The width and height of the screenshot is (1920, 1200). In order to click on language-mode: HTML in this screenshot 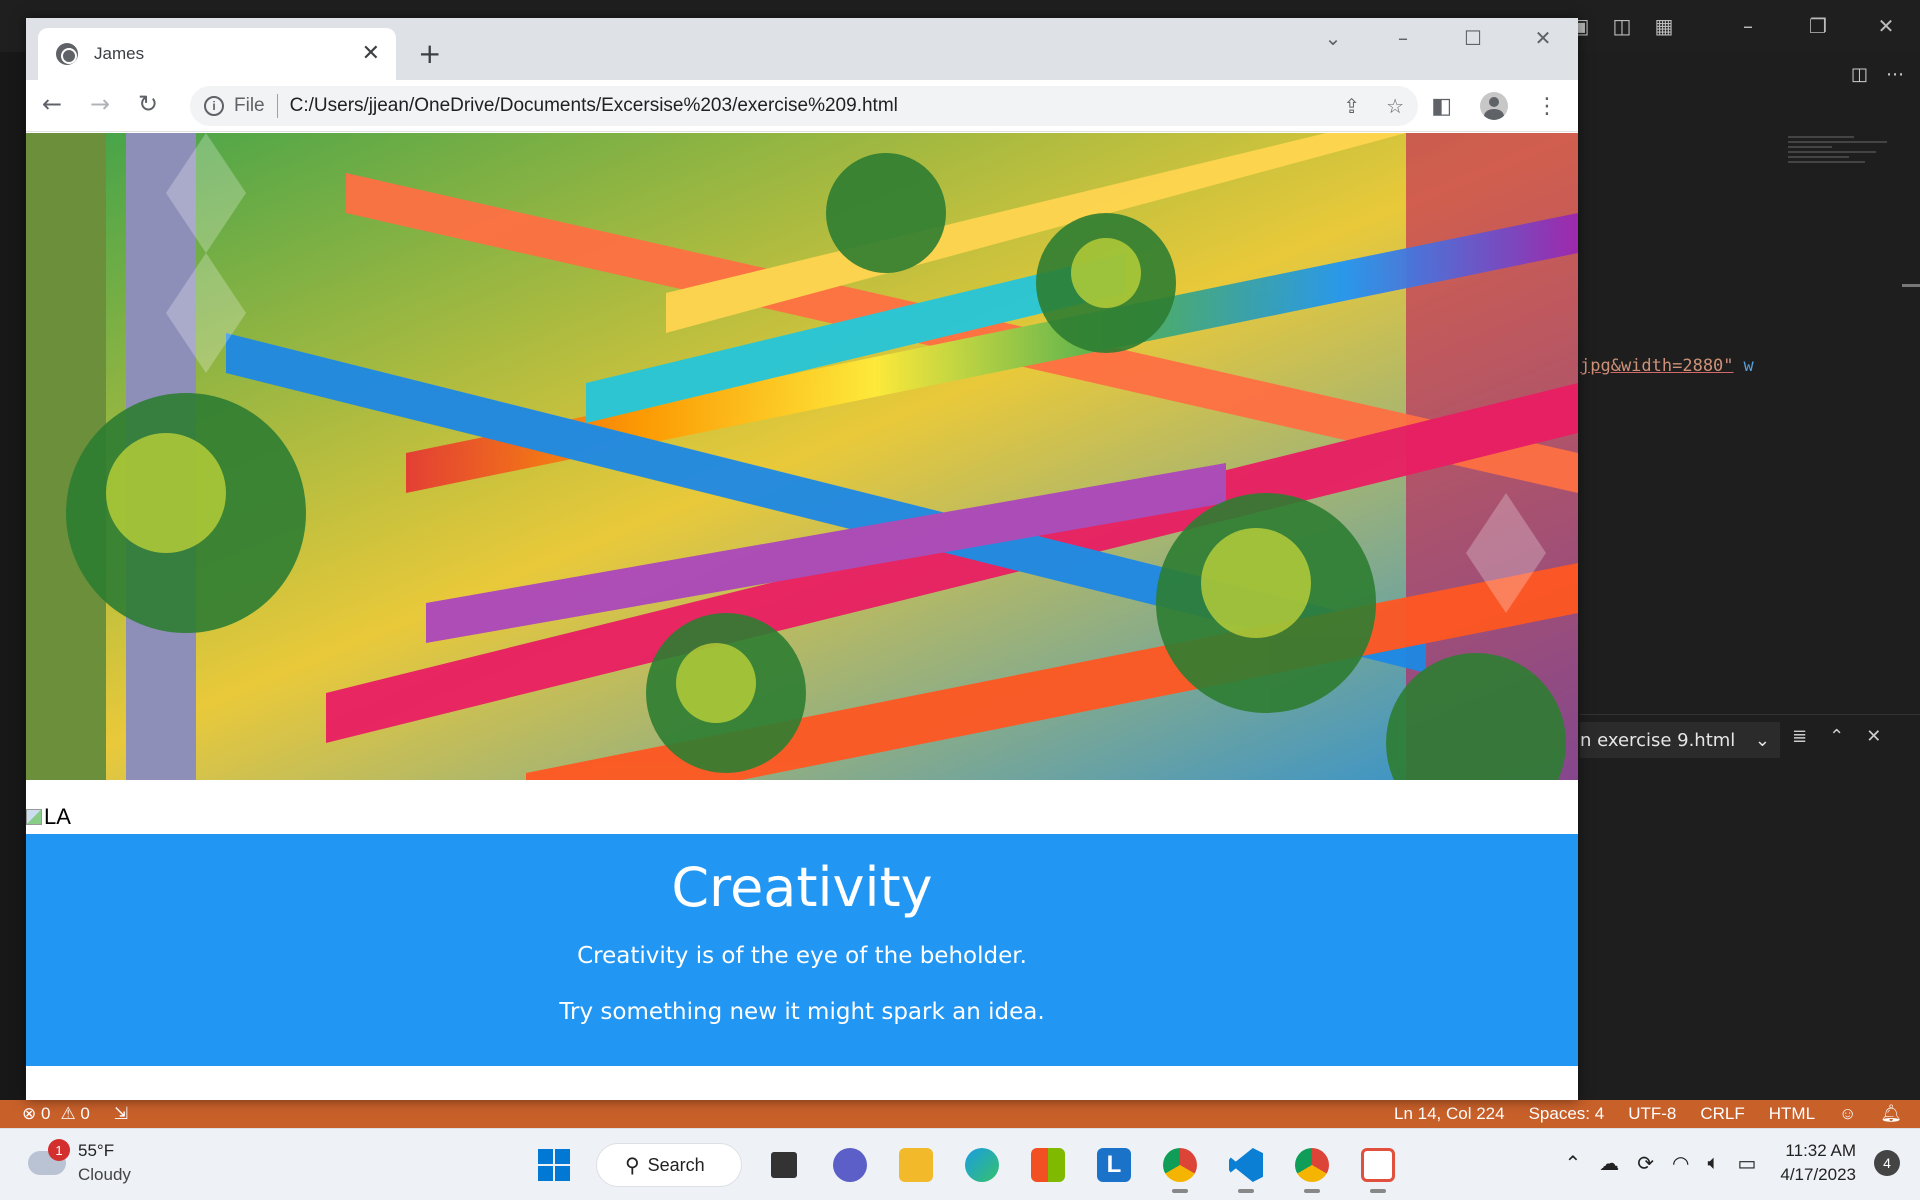, I will do `click(1792, 1114)`.